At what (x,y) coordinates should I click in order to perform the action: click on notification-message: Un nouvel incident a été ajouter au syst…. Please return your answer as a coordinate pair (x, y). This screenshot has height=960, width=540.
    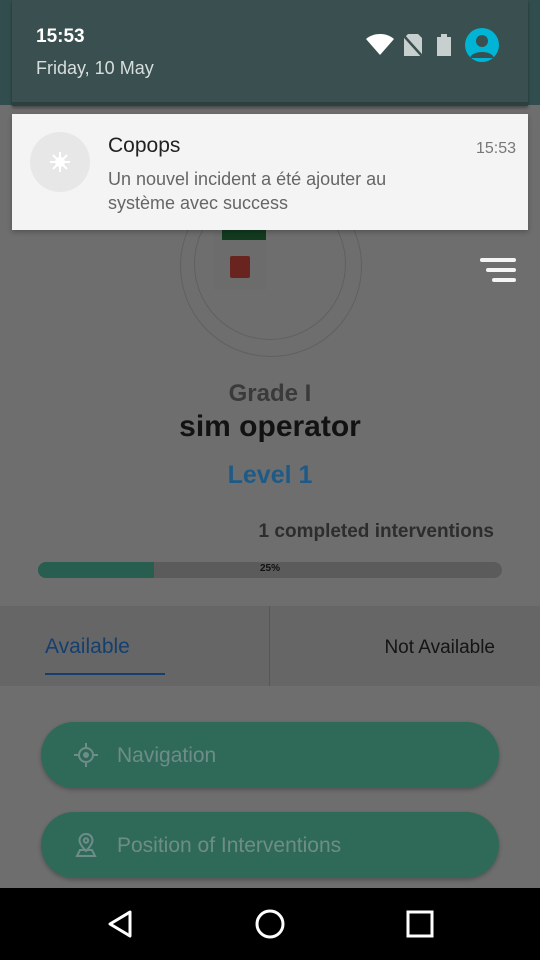
    Looking at the image, I should click on (247, 191).